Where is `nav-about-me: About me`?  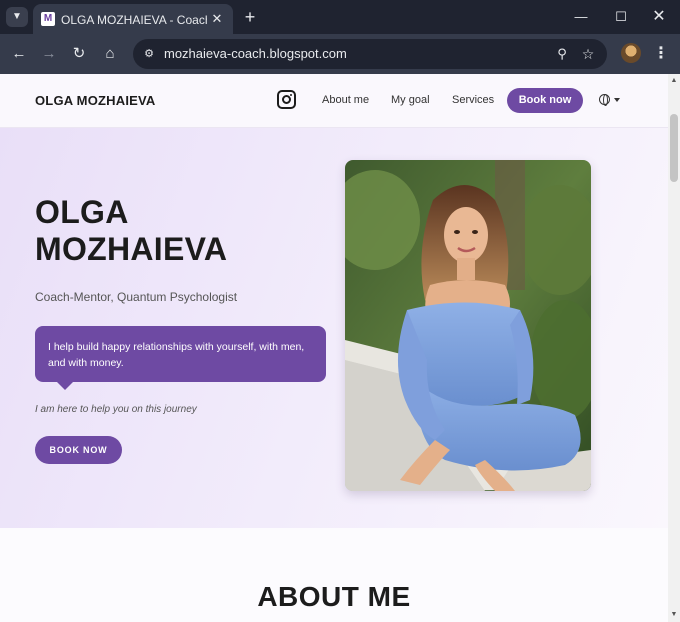
nav-about-me: About me is located at coordinates (345, 100).